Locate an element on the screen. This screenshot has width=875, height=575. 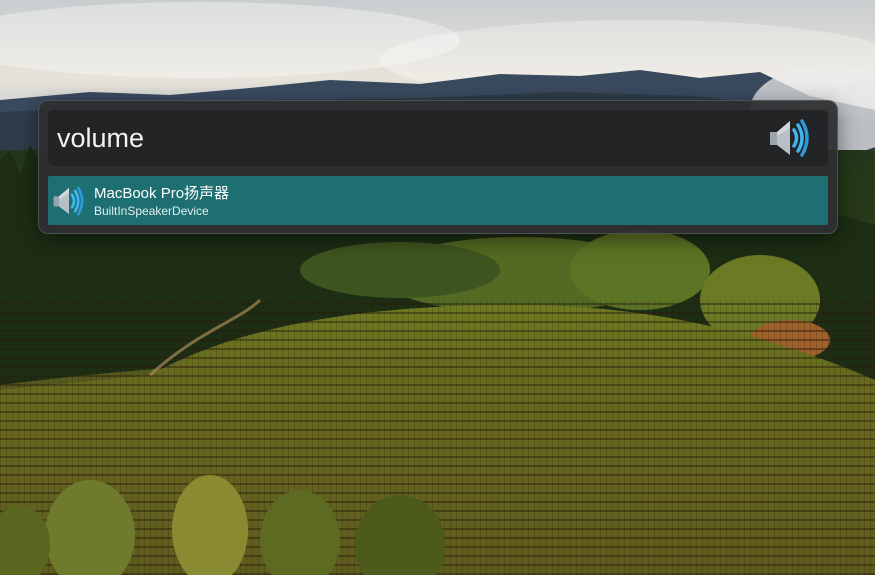
result-row-selected: MacBook Pro扬声器 BuiltInSpeakerDevice is located at coordinates (438, 200).